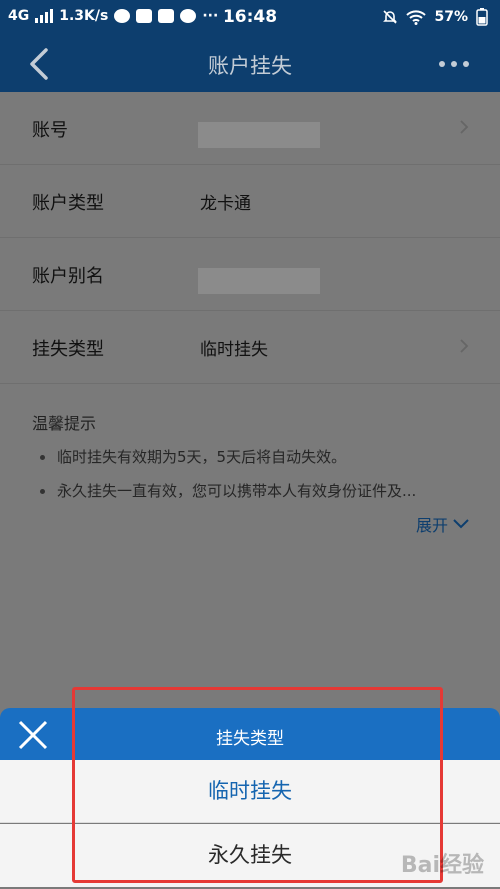 The height and width of the screenshot is (889, 500). What do you see at coordinates (193, 456) in the screenshot?
I see `hint-item: 临时挂失有效期为5天，5天后将自动失效。` at bounding box center [193, 456].